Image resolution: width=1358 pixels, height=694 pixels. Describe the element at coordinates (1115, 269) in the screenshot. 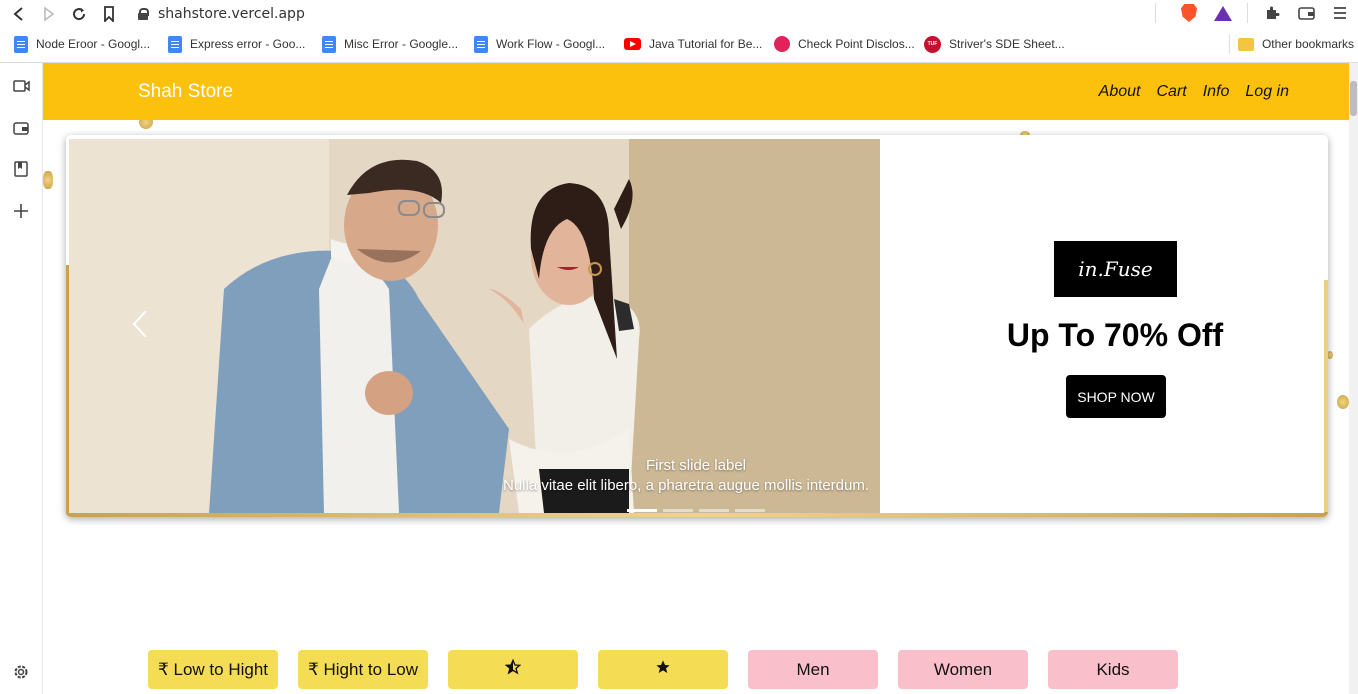

I see `infuse-logo: in.Fuse` at that location.